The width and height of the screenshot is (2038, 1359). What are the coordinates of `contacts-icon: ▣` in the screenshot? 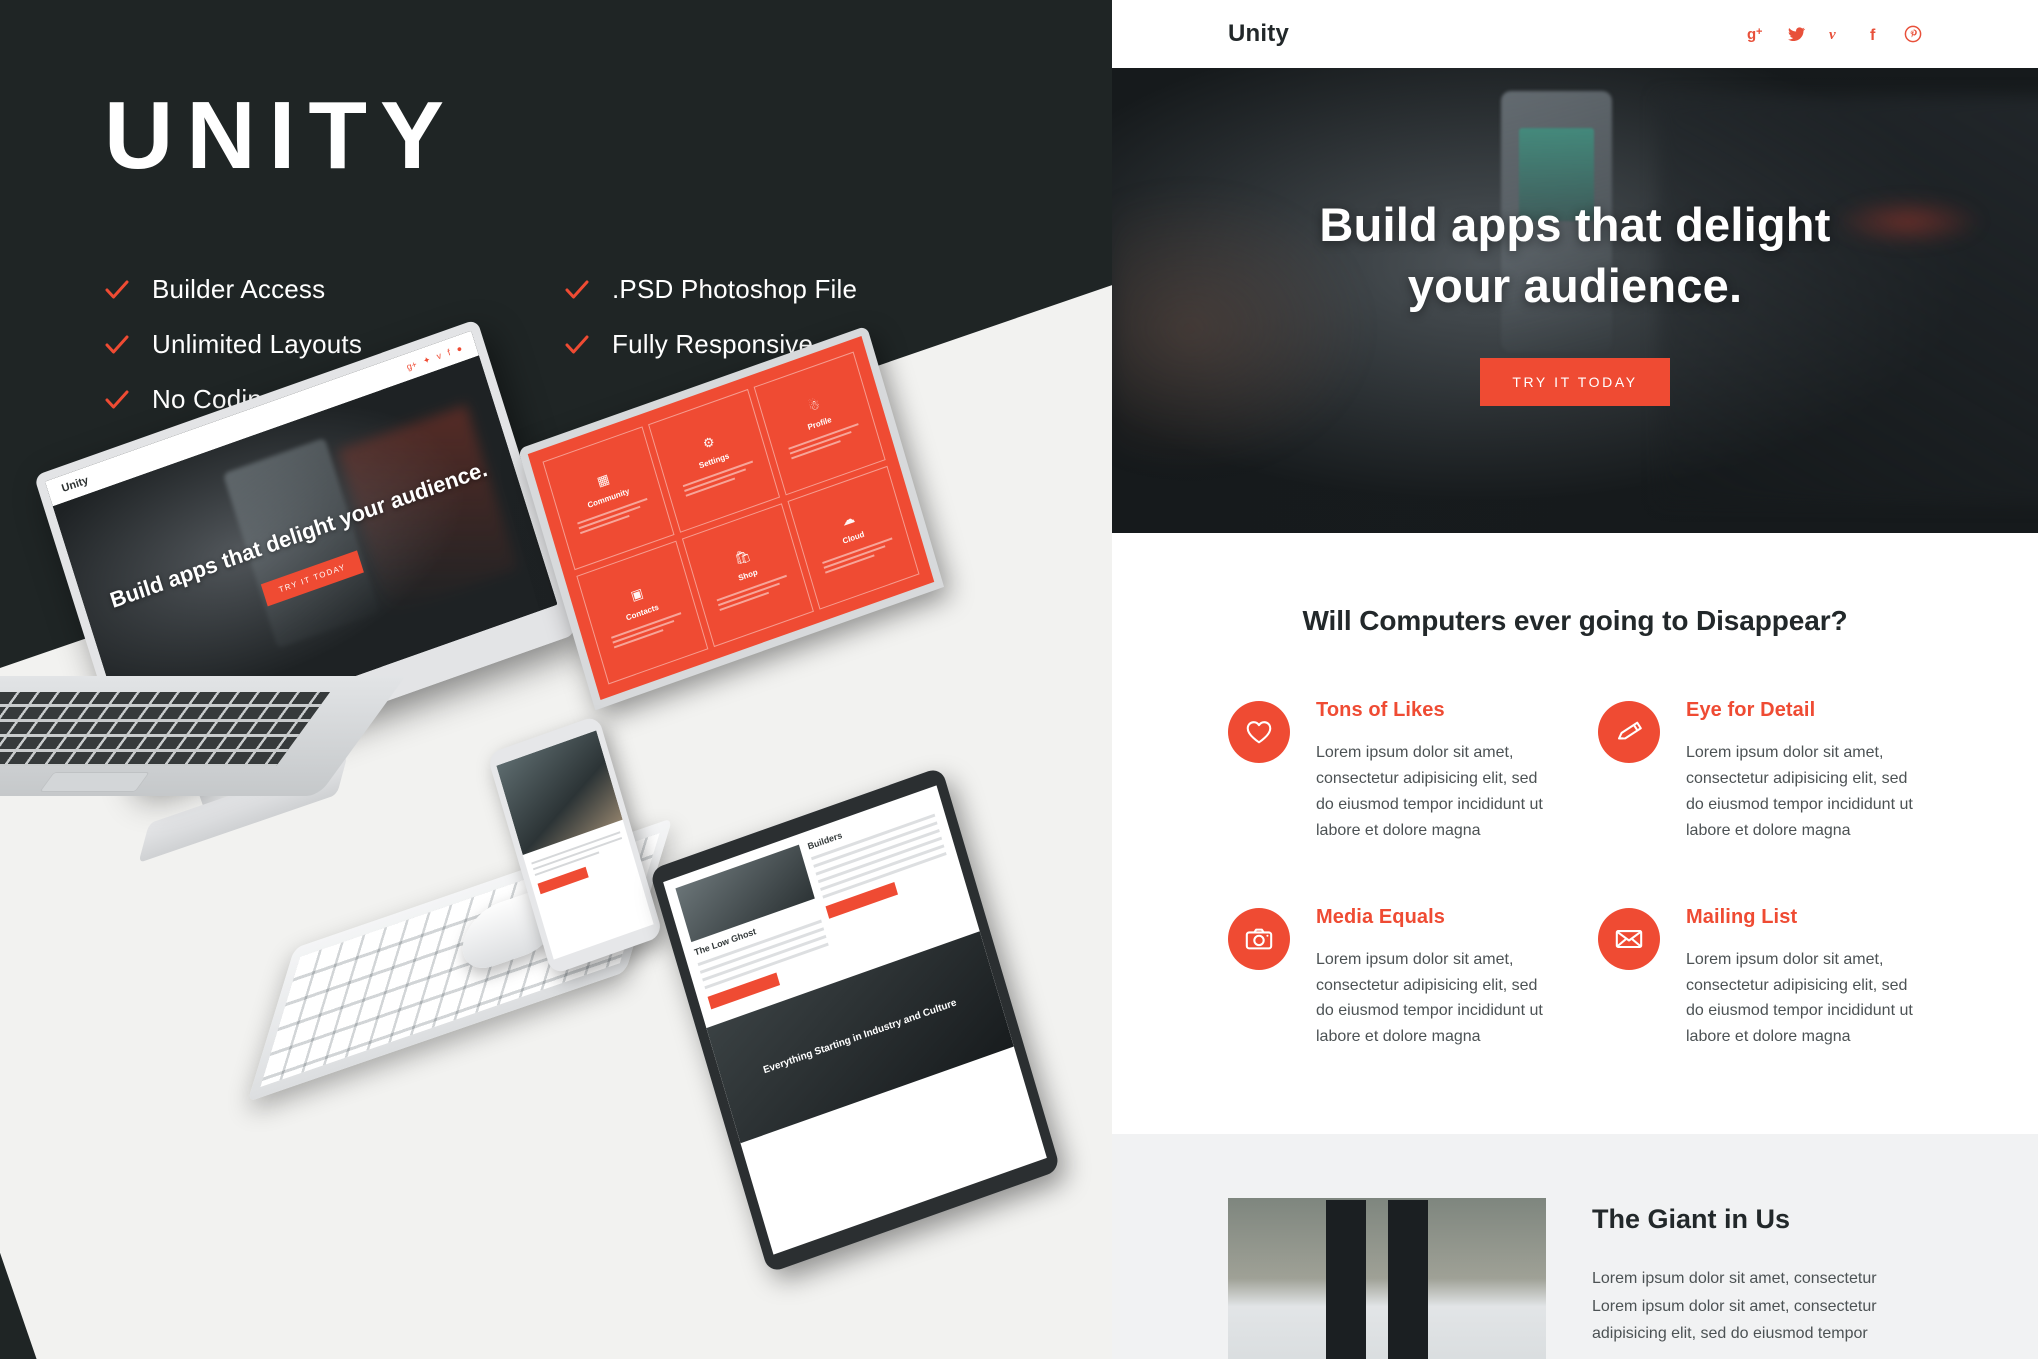 It's located at (636, 594).